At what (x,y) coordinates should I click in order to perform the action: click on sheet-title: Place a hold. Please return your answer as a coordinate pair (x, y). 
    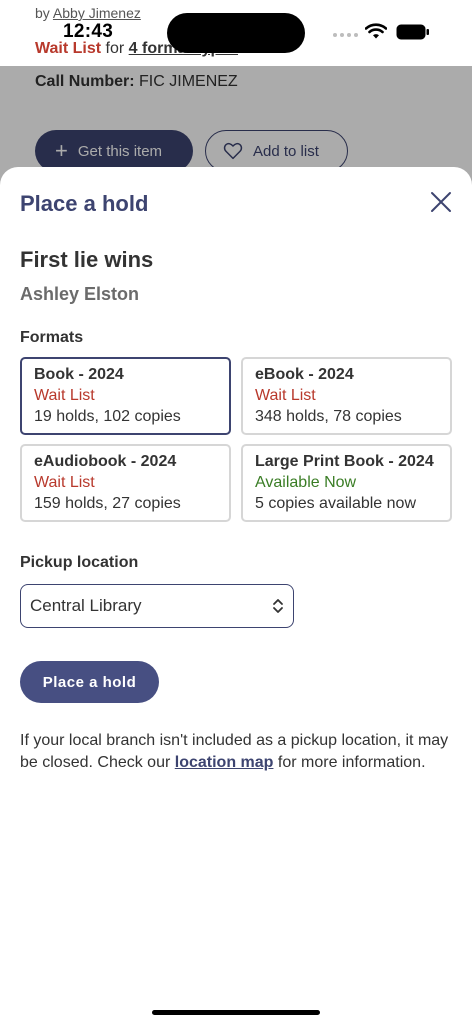
    Looking at the image, I should click on (84, 203).